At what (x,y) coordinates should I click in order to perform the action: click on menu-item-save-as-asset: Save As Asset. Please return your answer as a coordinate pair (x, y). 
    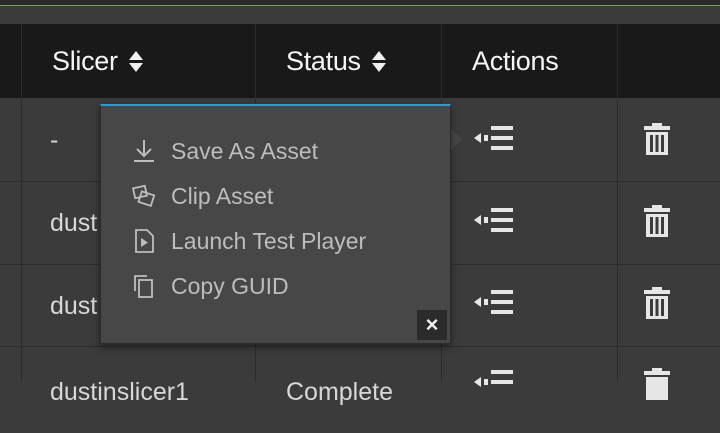
    Looking at the image, I should click on (224, 151).